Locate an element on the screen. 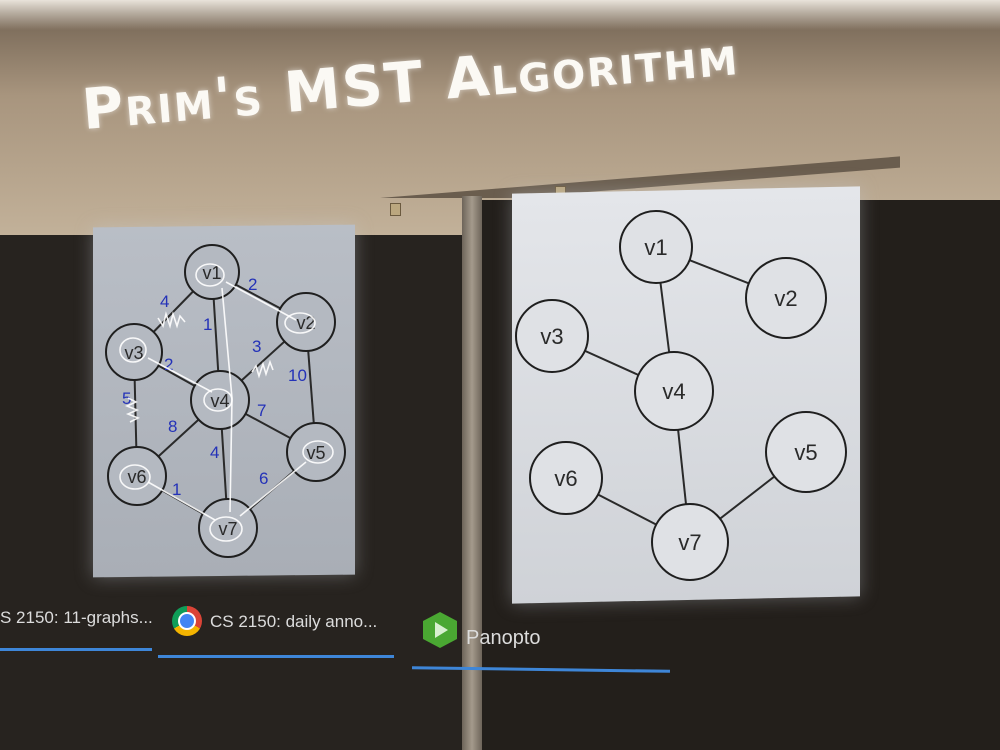 This screenshot has height=750, width=1000. svg-text: v5 is located at coordinates (805, 452).